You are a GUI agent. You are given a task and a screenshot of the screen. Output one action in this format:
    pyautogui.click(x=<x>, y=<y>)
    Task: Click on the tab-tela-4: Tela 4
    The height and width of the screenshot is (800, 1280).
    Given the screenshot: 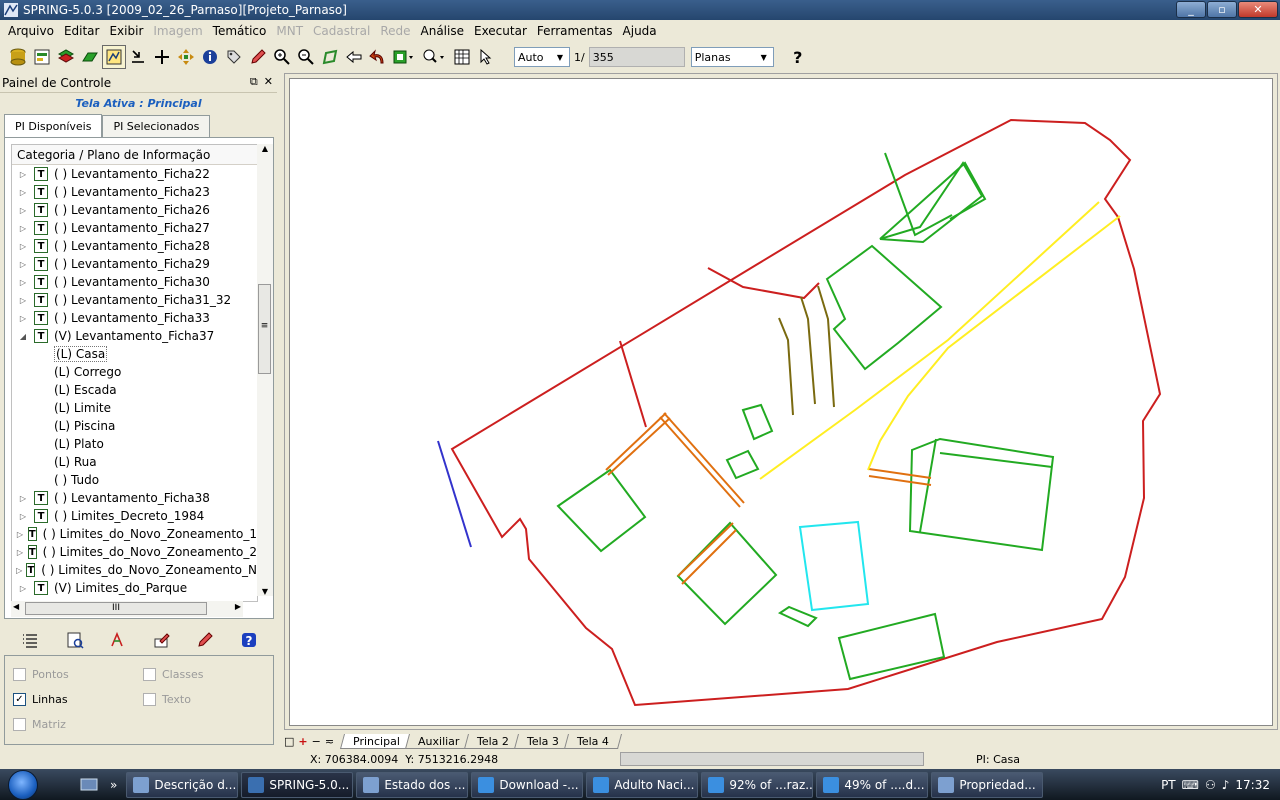 What is the action you would take?
    pyautogui.click(x=593, y=741)
    